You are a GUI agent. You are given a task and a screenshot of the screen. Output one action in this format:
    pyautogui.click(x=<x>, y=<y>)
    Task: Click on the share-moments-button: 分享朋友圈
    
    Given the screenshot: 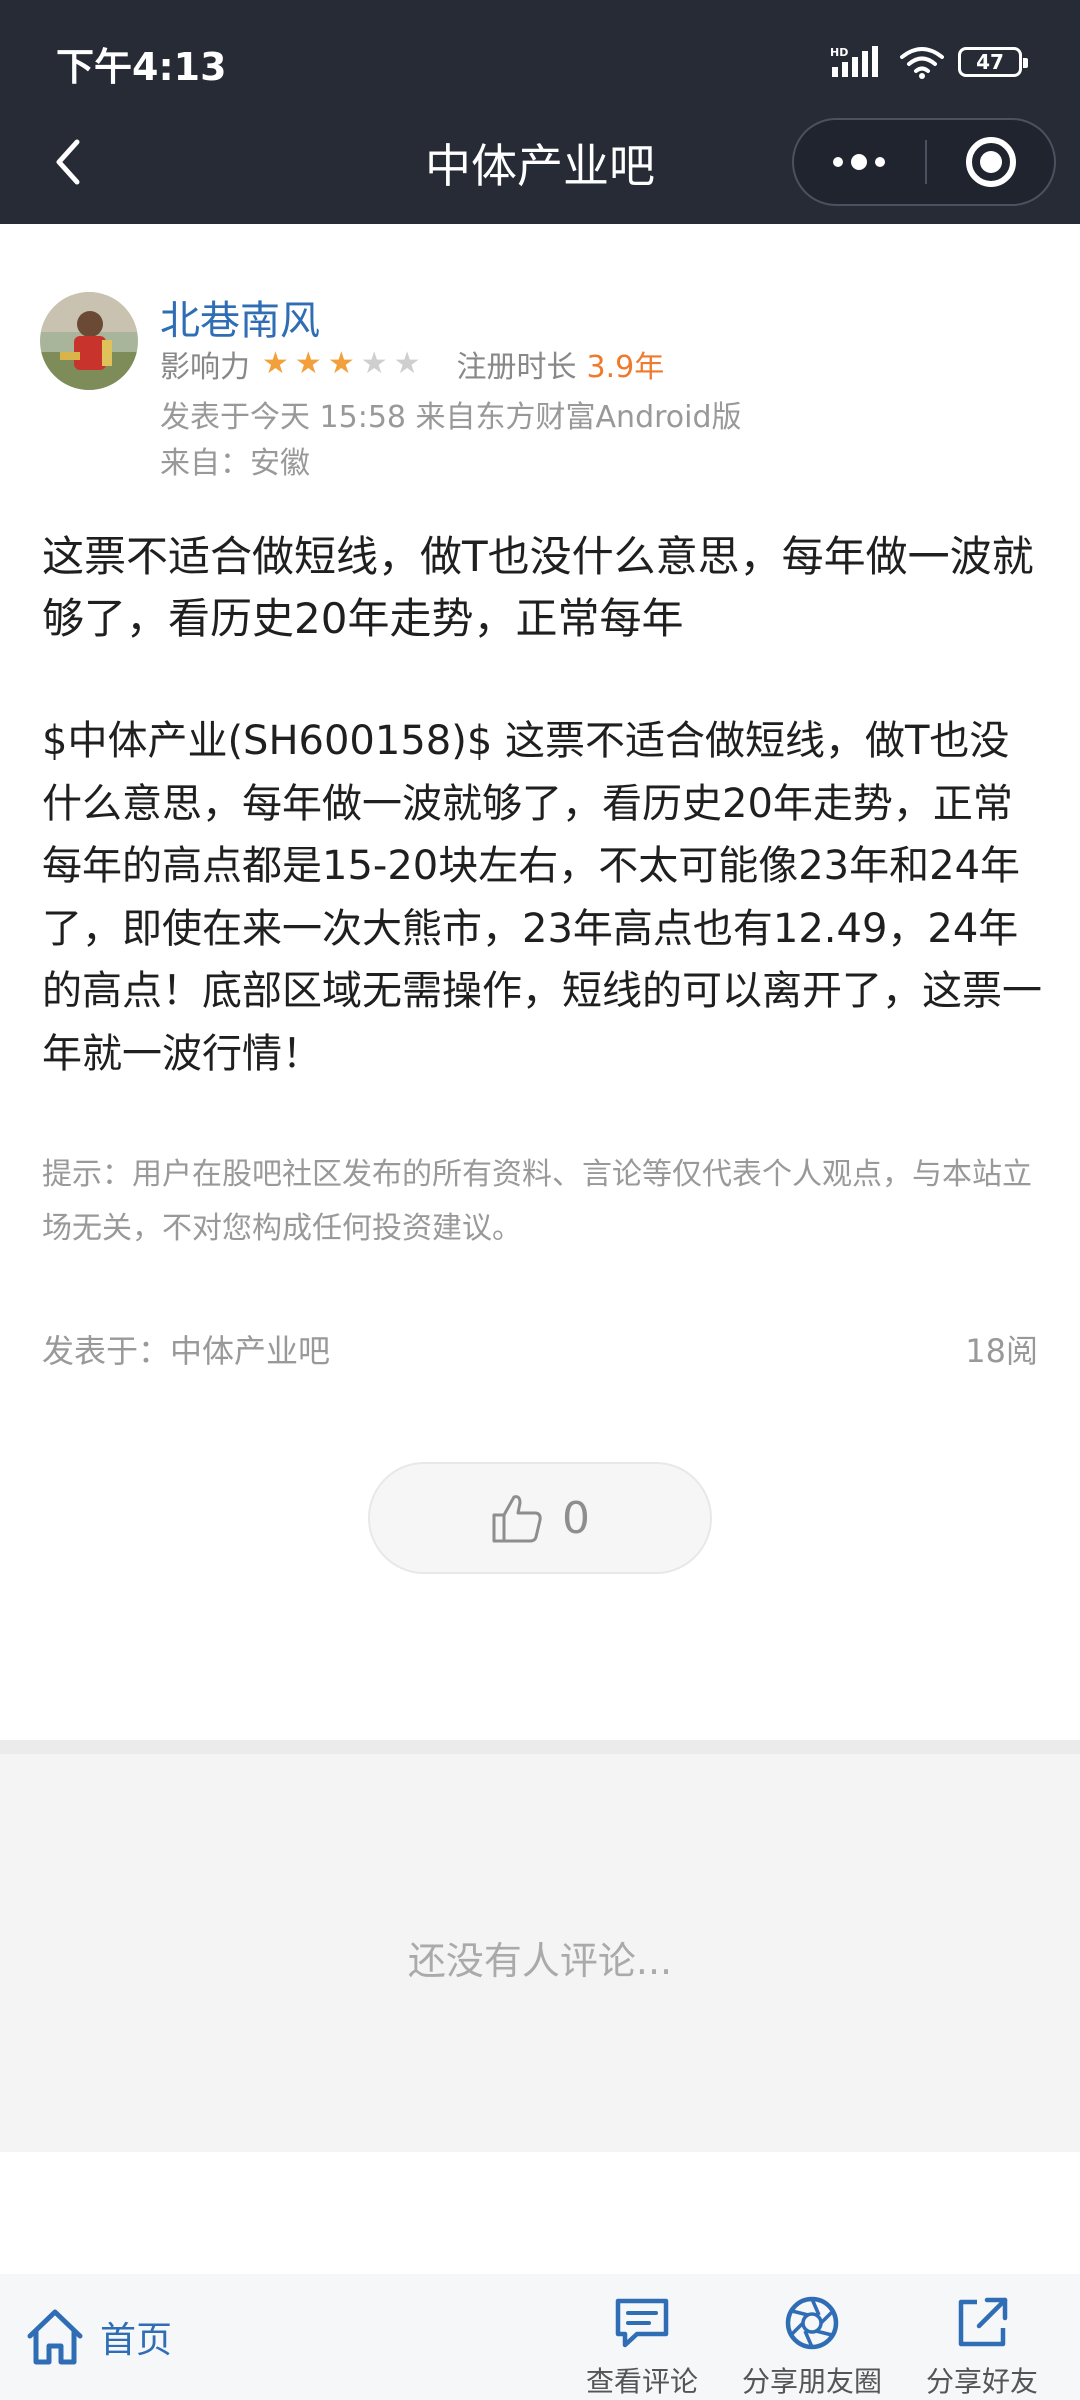 What is the action you would take?
    pyautogui.click(x=812, y=2348)
    